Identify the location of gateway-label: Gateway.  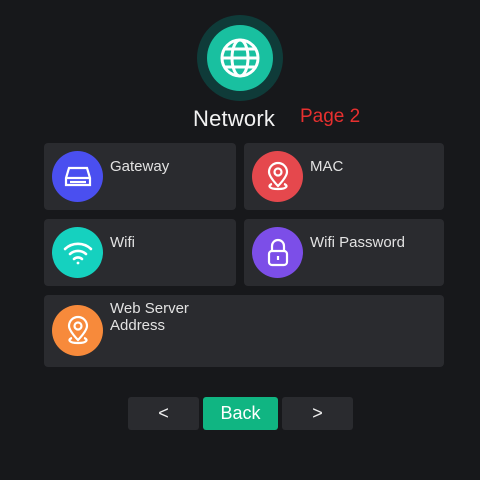
(140, 166).